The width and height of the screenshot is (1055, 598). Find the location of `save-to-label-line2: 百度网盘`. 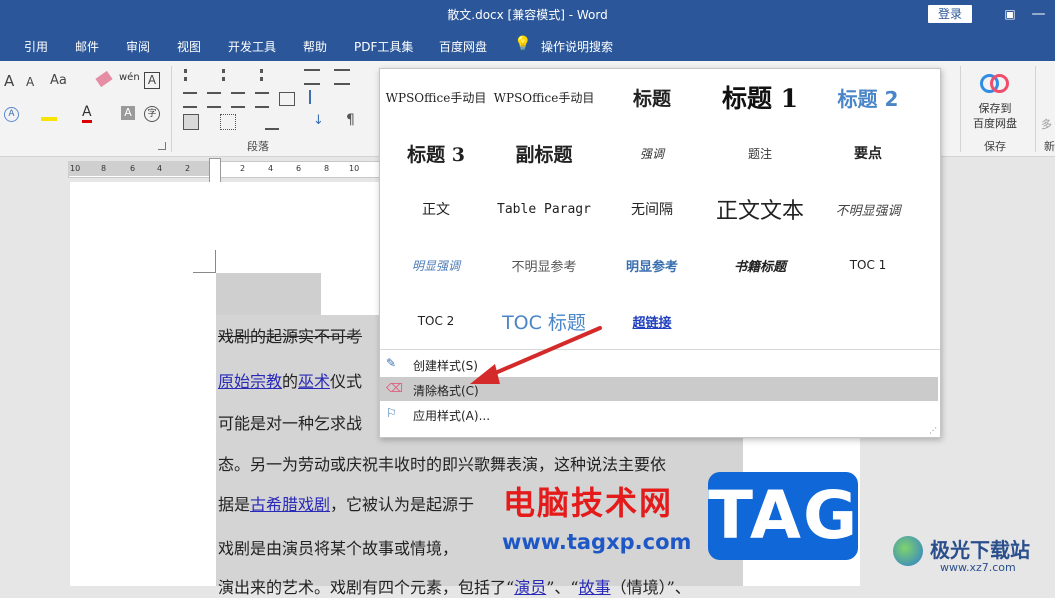

save-to-label-line2: 百度网盘 is located at coordinates (995, 123).